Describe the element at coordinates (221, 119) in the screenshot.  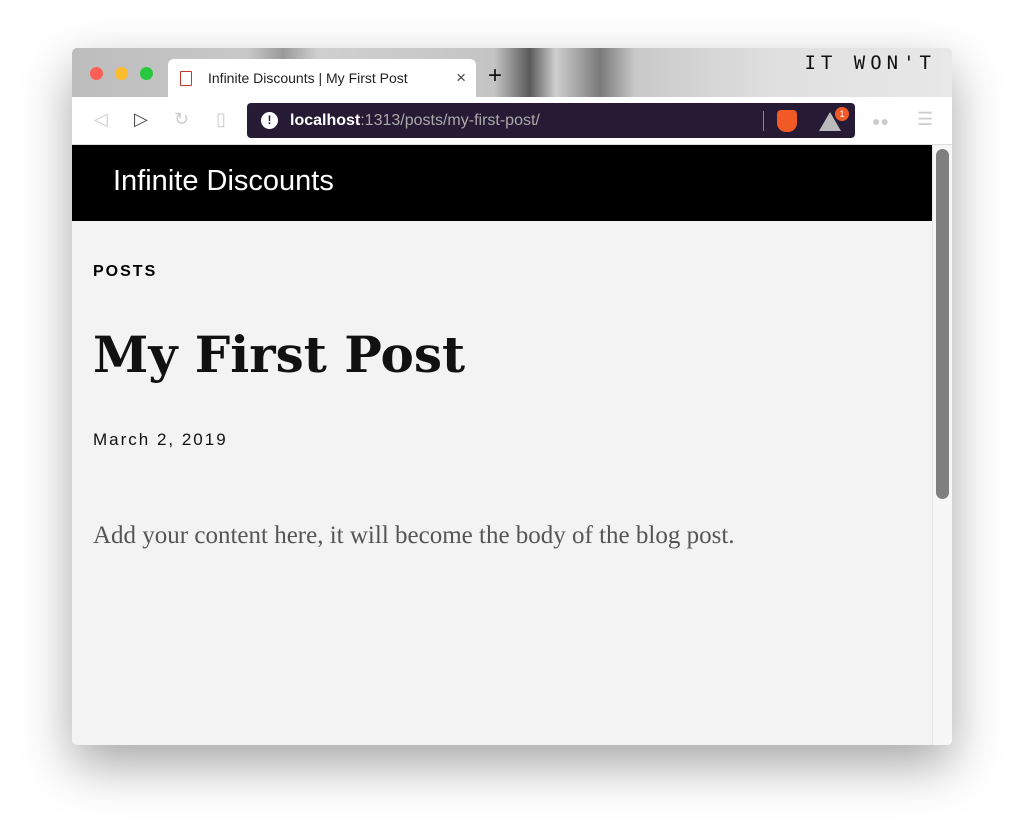
I see `bookmark-icon: ▯` at that location.